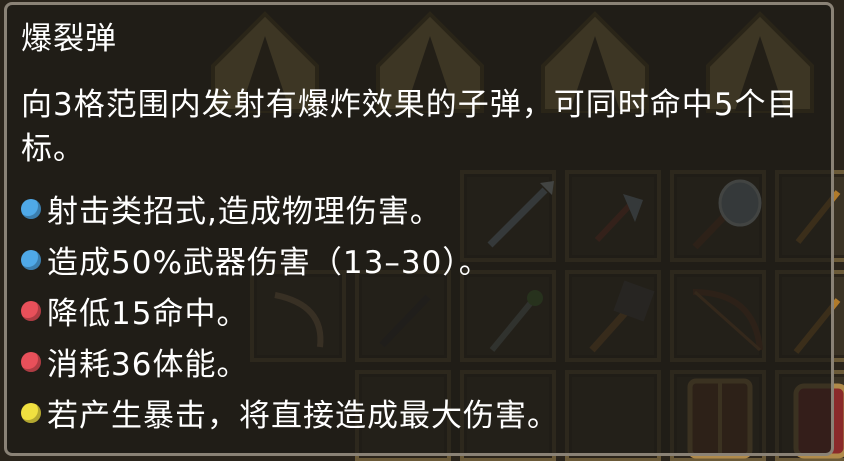 The width and height of the screenshot is (844, 461). What do you see at coordinates (244, 212) in the screenshot?
I see `effect-text: 射击类招式,造成物理伤害。` at bounding box center [244, 212].